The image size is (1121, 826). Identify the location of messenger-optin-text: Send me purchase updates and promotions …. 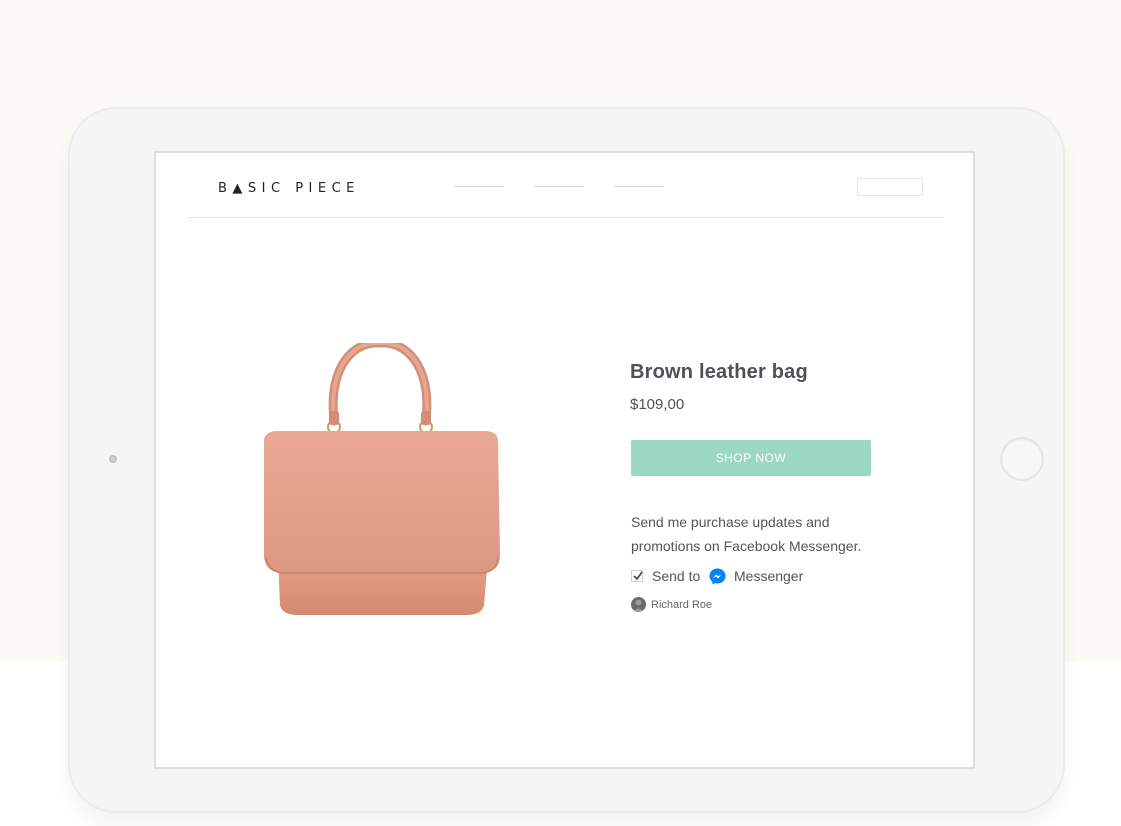
(746, 534).